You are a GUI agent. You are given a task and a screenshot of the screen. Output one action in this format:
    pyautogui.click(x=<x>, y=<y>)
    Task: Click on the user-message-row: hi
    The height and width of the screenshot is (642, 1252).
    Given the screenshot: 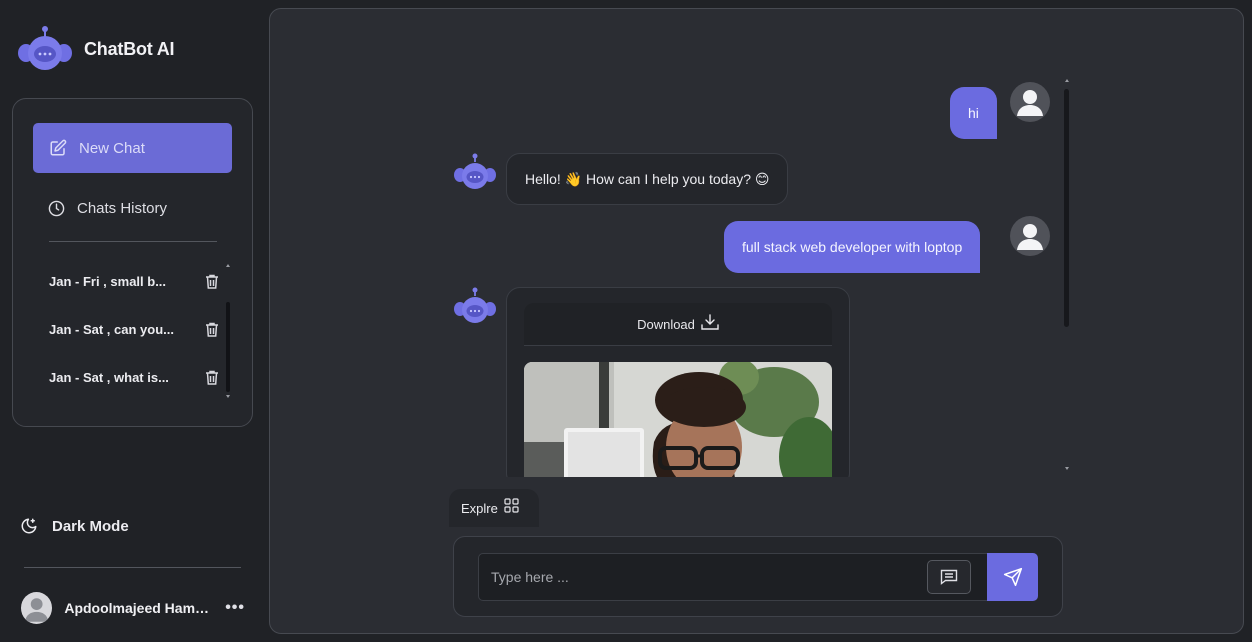 What is the action you would take?
    pyautogui.click(x=973, y=113)
    